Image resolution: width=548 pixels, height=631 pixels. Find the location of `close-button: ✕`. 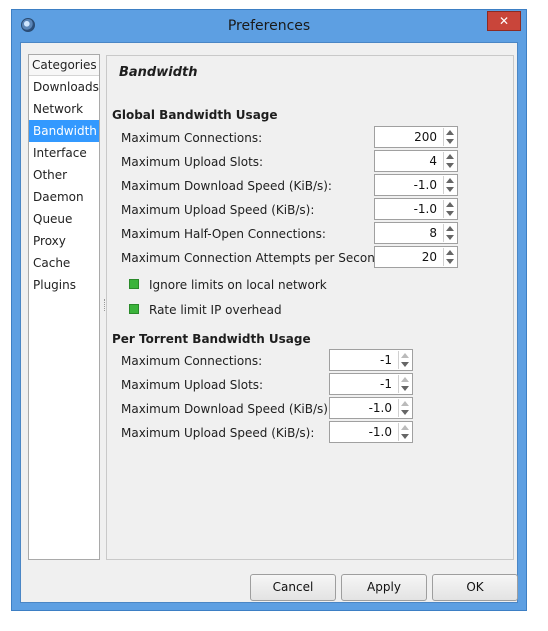

close-button: ✕ is located at coordinates (504, 21).